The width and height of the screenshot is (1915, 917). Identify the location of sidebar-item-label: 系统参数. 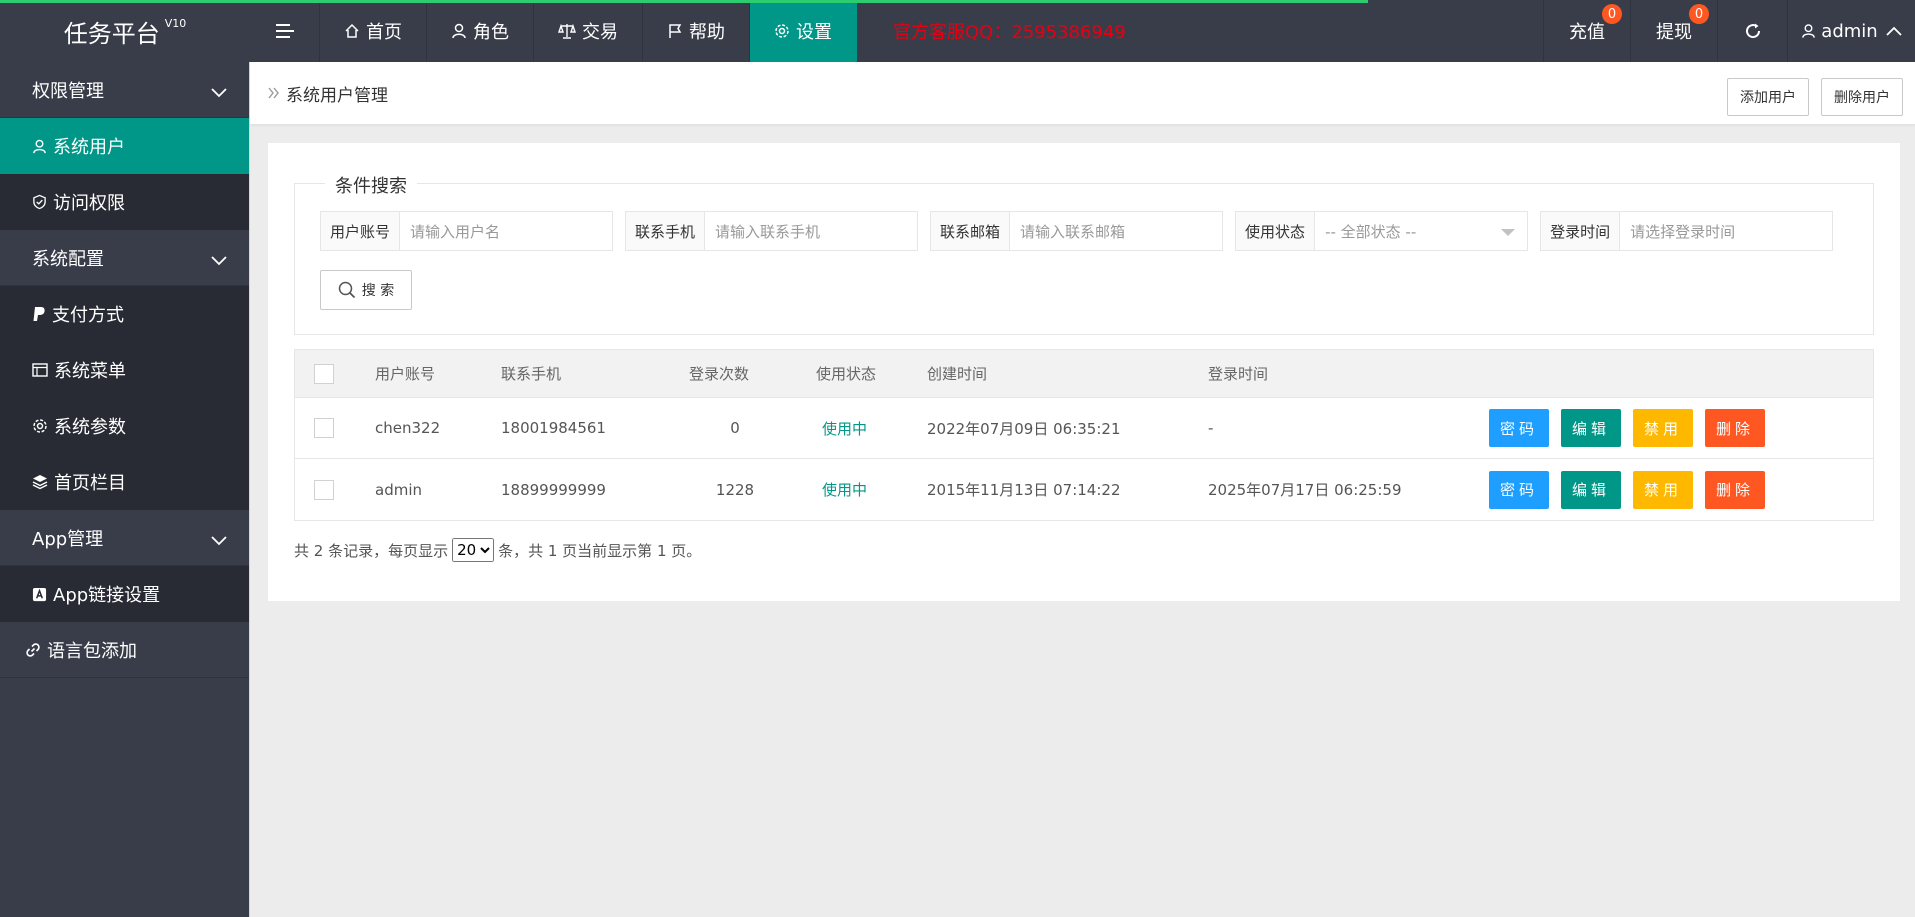
(90, 427).